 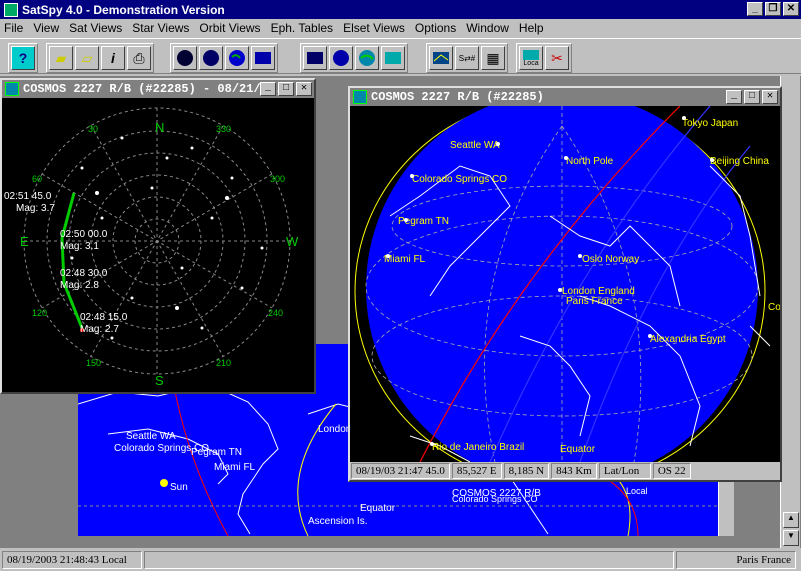 I want to click on globe-label-equator: Equator, so click(x=578, y=449).